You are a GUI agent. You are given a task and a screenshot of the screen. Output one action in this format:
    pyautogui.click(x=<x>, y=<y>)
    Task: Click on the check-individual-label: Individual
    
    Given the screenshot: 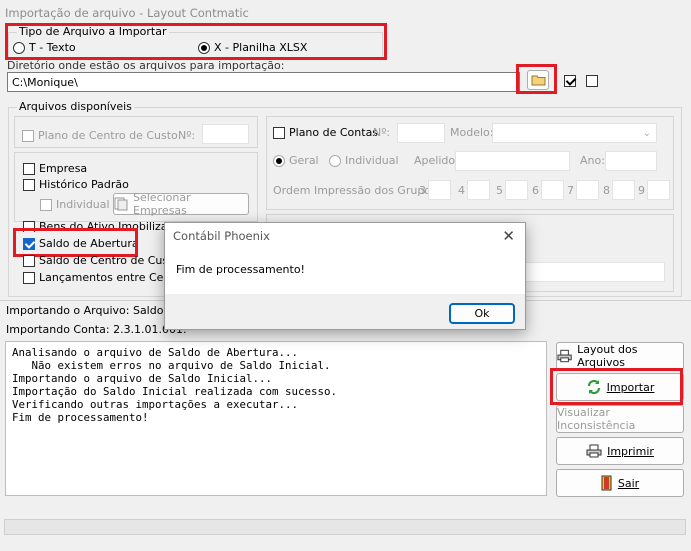 What is the action you would take?
    pyautogui.click(x=83, y=204)
    